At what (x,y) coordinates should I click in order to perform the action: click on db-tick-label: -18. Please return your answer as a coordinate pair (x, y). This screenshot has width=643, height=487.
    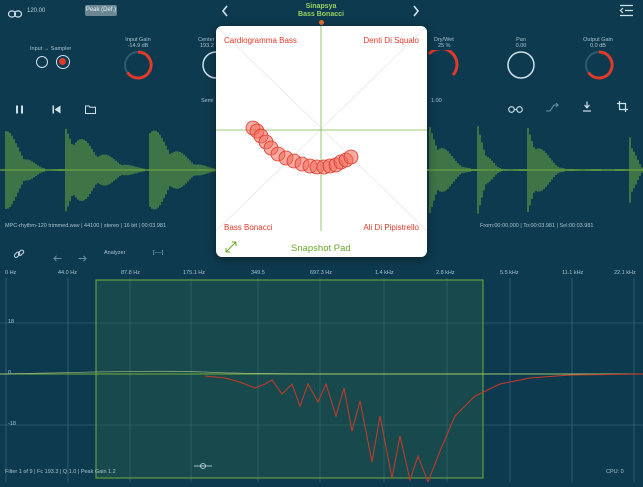
    Looking at the image, I should click on (12, 424).